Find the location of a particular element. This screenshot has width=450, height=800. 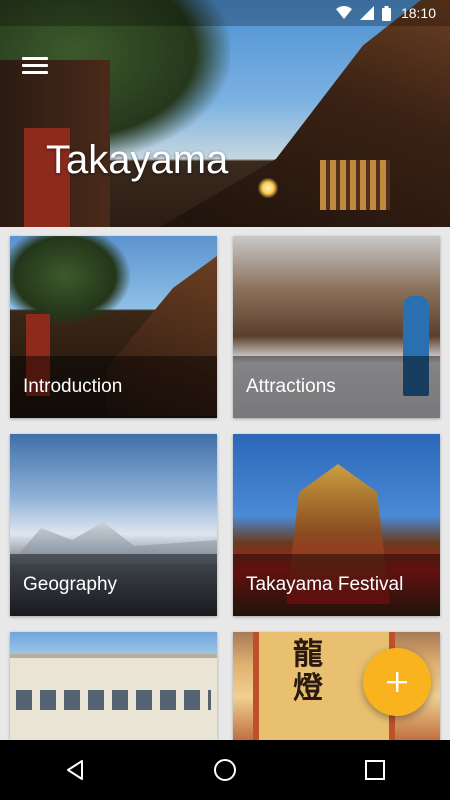

card-geography: Geography is located at coordinates (113, 525).